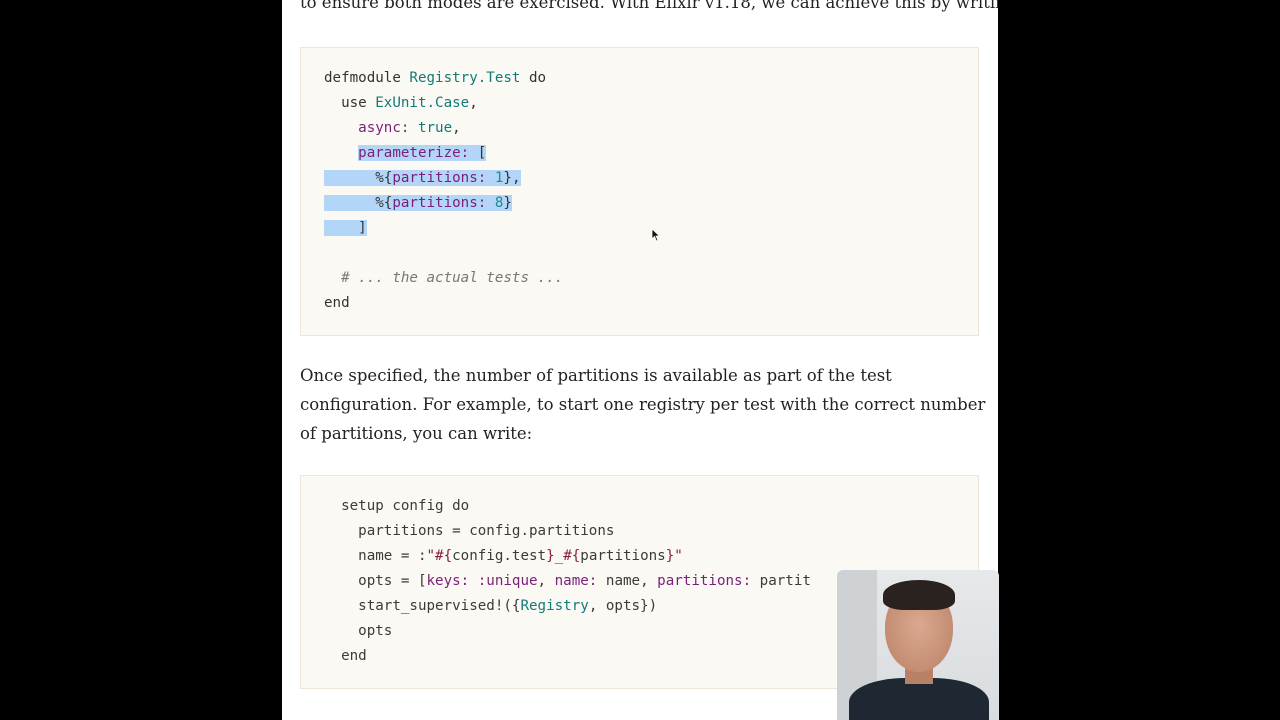 This screenshot has height=720, width=1280. What do you see at coordinates (546, 581) in the screenshot?
I see `code-text: ,` at bounding box center [546, 581].